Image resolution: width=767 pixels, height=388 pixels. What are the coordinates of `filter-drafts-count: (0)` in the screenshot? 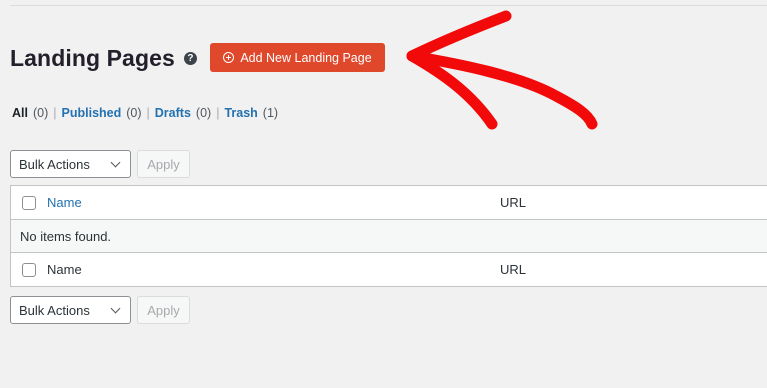 It's located at (203, 113).